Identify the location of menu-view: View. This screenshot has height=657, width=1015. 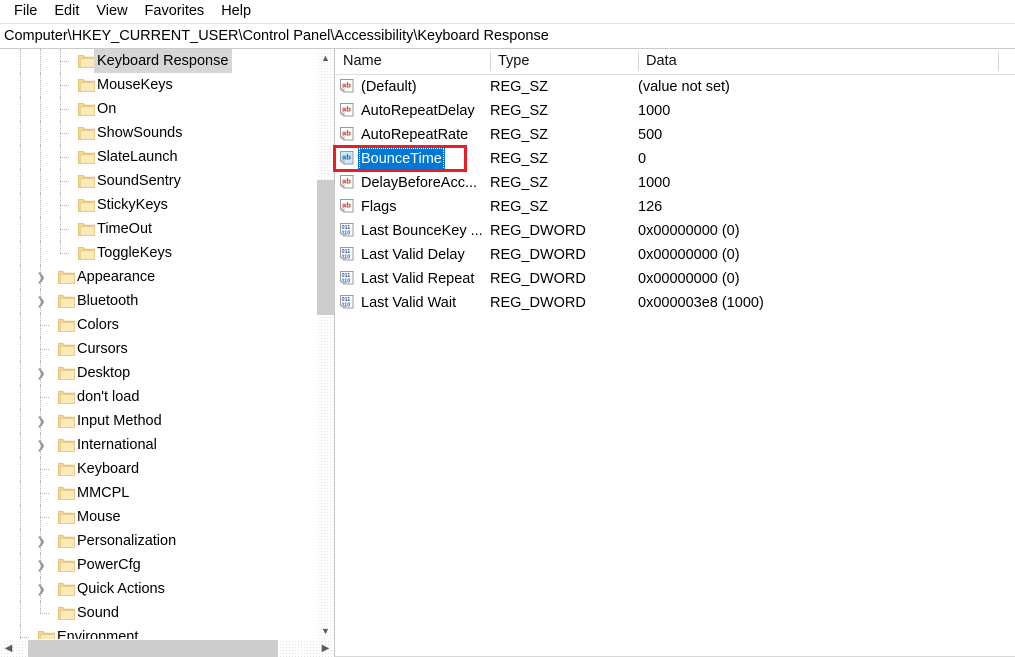
(112, 11).